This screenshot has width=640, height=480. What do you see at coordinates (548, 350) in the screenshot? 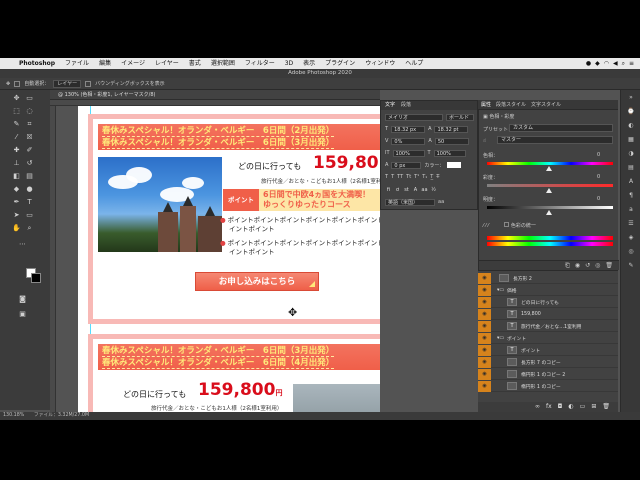
I see `layer-row: ◉ T ポイント` at bounding box center [548, 350].